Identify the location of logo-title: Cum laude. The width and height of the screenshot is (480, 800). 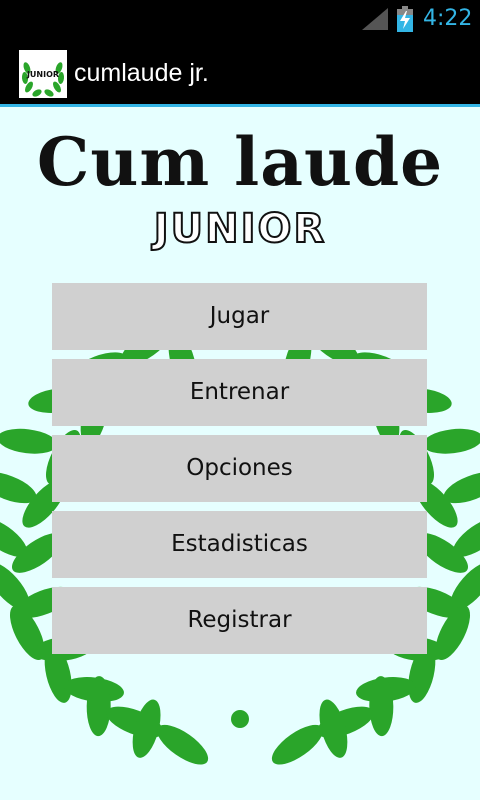
(240, 162).